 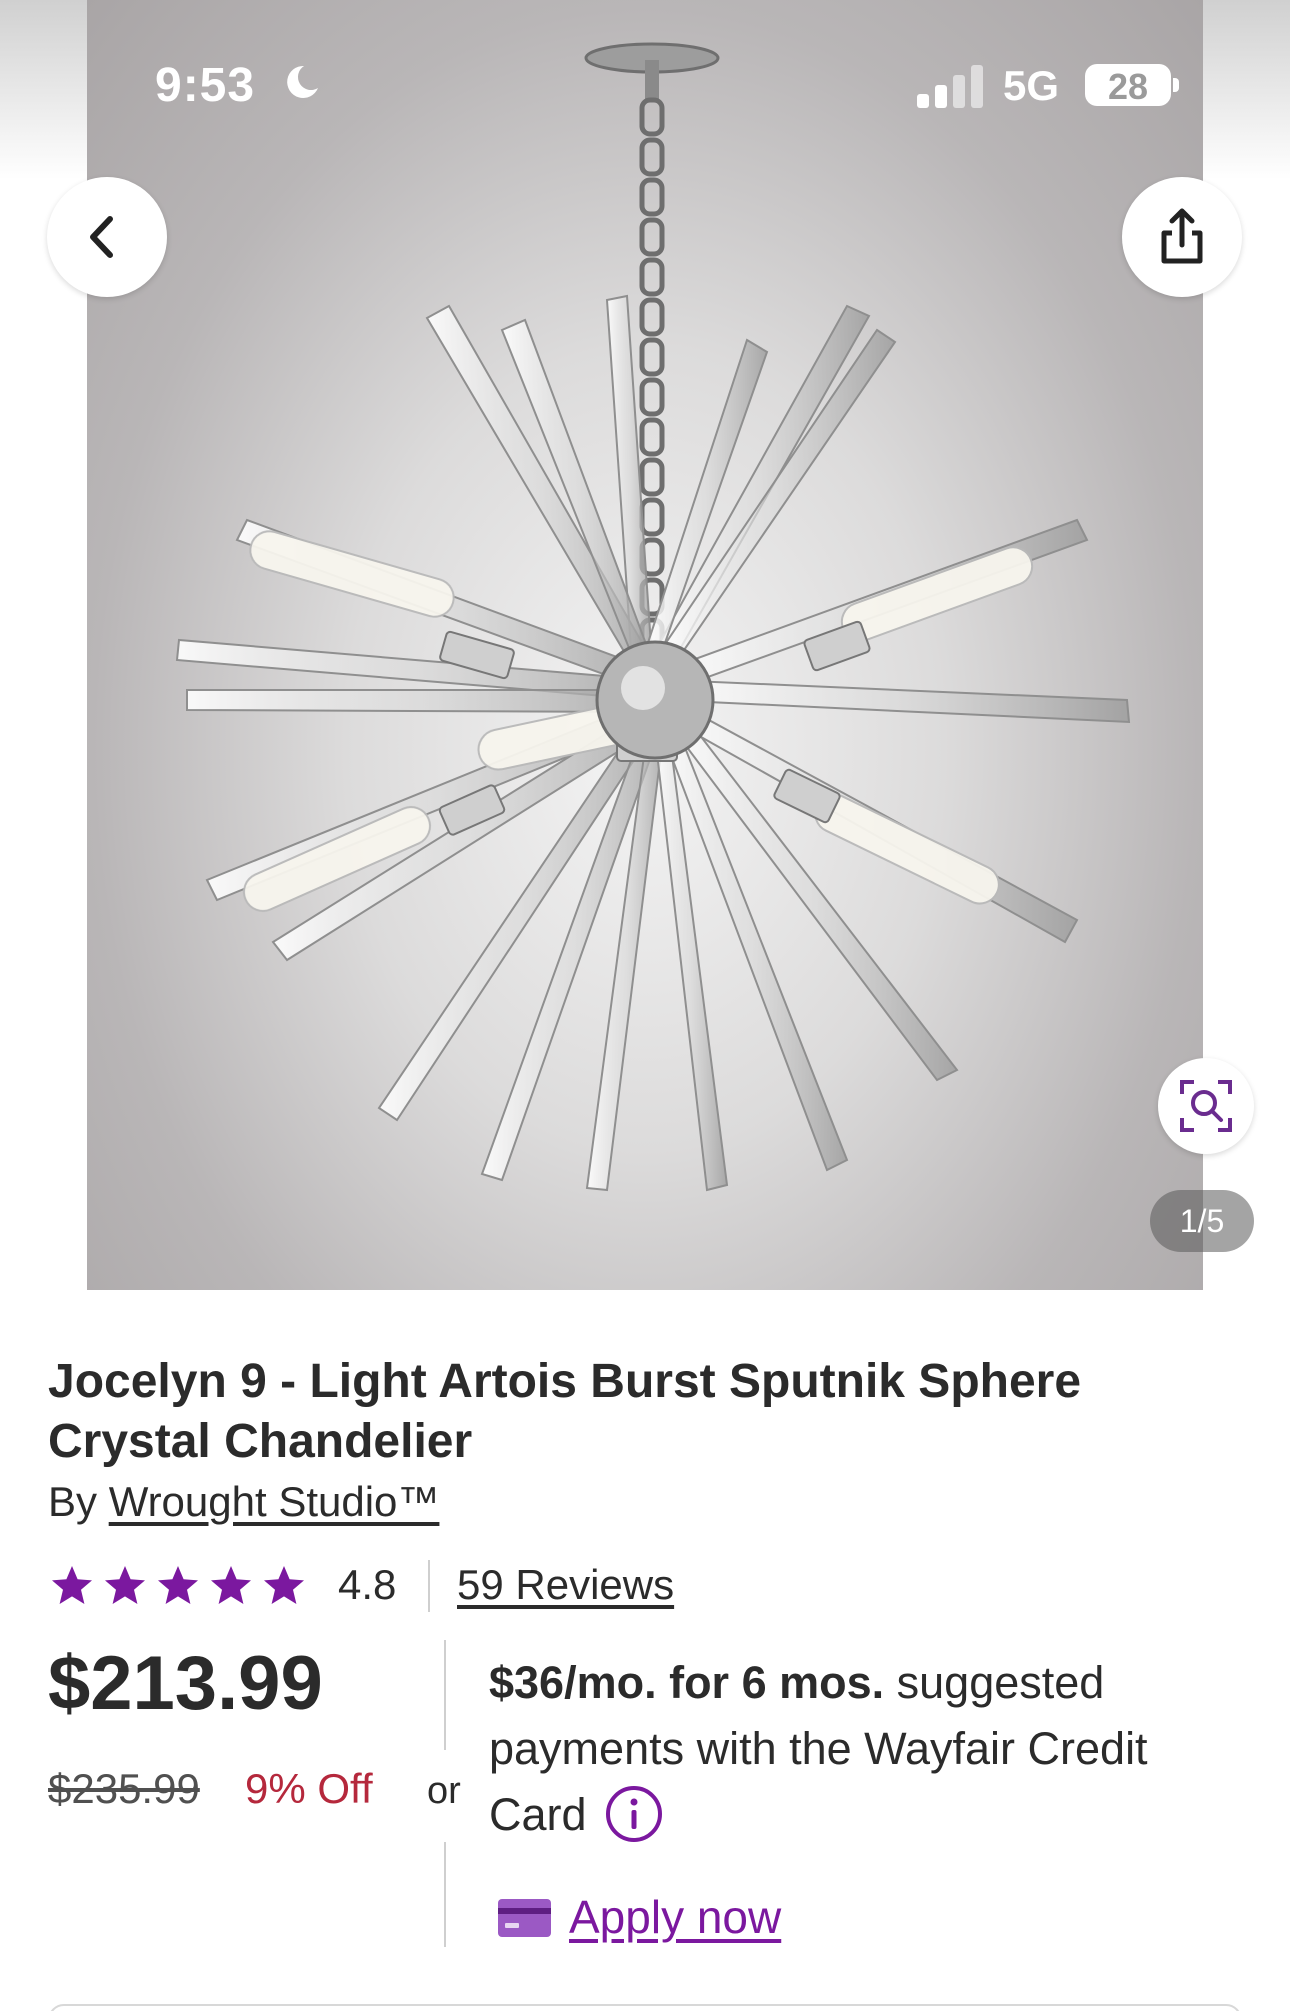 I want to click on battery-icon: 28, so click(x=1128, y=85).